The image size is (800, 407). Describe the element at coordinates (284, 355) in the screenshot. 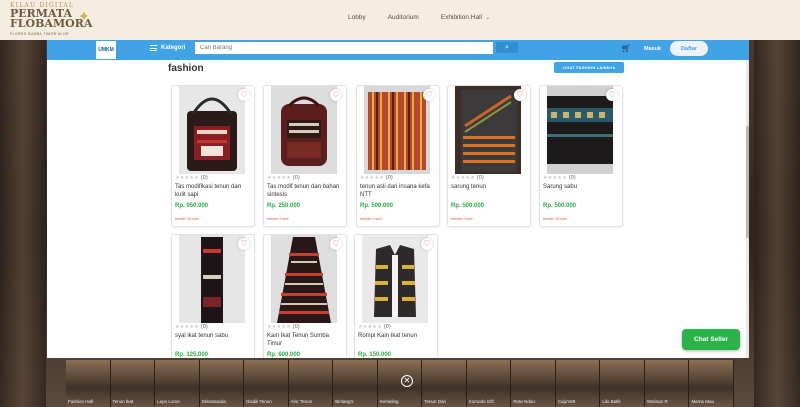

I see `product-price: Rp. 600.000` at that location.